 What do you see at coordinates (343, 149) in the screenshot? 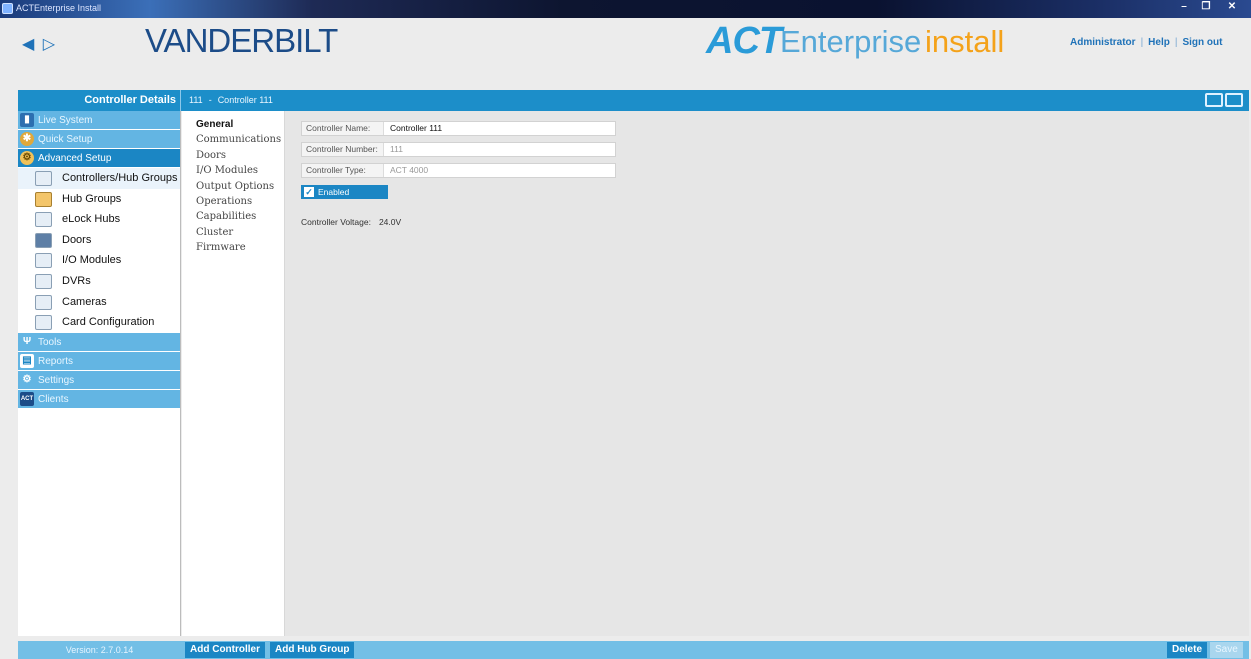
I see `controller-number-label: Controller Number:` at bounding box center [343, 149].